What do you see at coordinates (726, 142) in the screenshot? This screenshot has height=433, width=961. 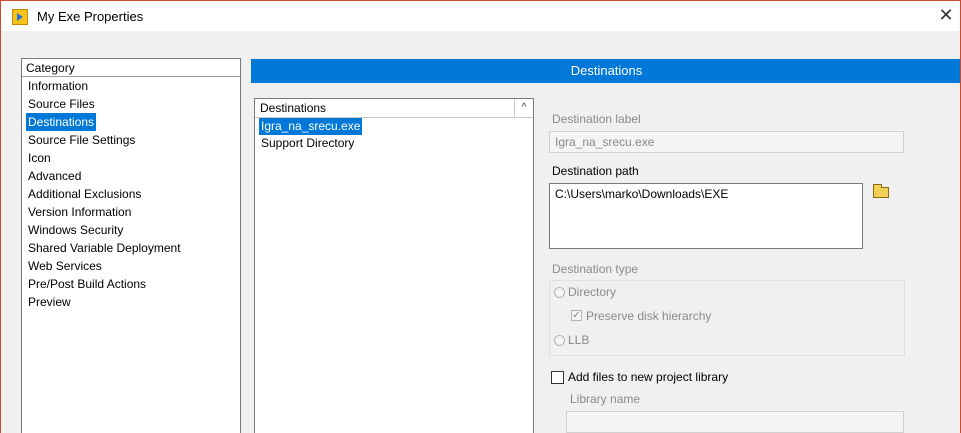 I see `destination-label-field: Igra_na_srecu.exe` at bounding box center [726, 142].